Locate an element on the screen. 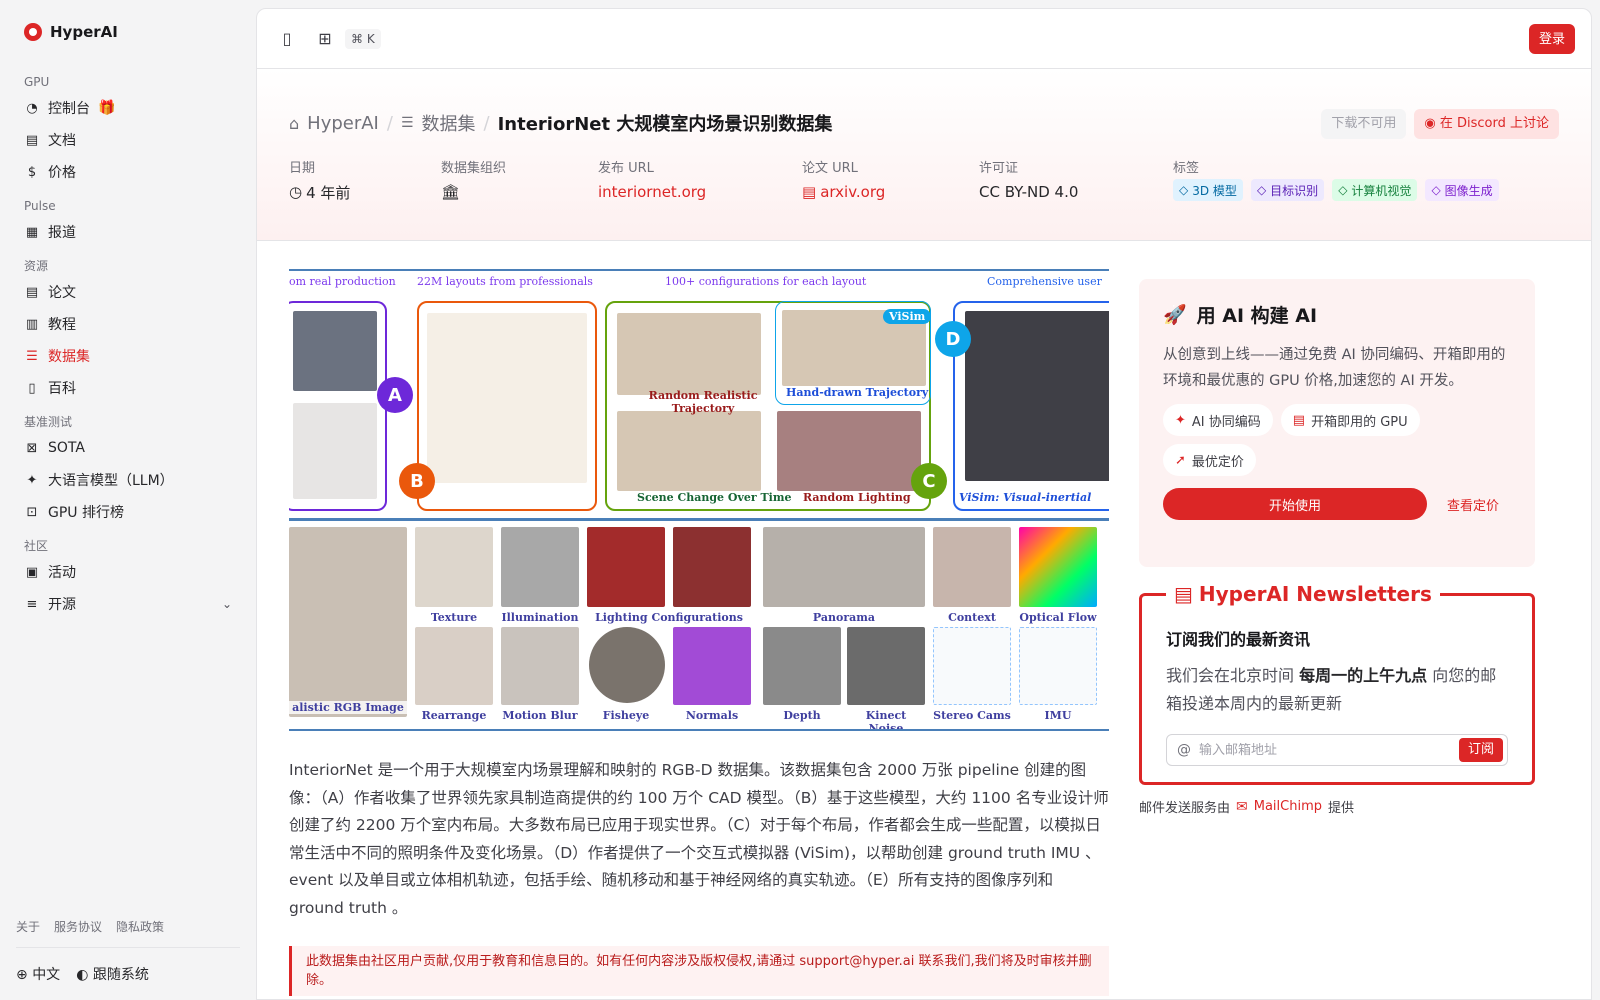 This screenshot has height=1000, width=1600. gauge-icon: ◔ is located at coordinates (32, 108).